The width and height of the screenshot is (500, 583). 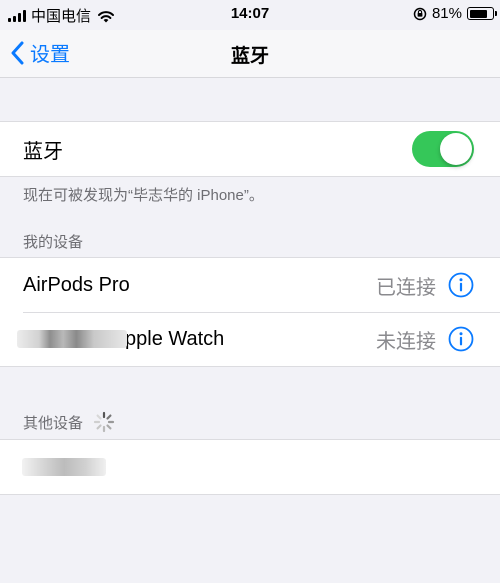 I want to click on other-devices-header: 其他设备, so click(x=69, y=422).